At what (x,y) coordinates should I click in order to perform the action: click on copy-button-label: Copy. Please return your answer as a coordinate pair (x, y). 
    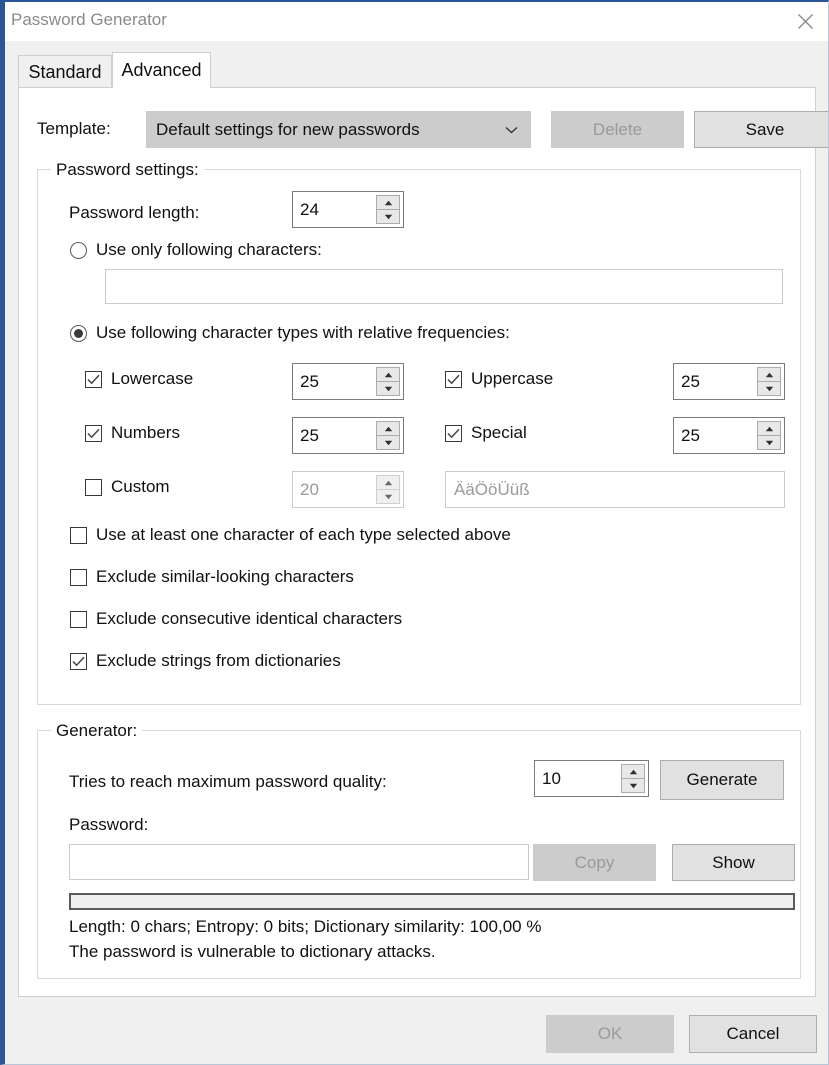
    Looking at the image, I should click on (594, 862).